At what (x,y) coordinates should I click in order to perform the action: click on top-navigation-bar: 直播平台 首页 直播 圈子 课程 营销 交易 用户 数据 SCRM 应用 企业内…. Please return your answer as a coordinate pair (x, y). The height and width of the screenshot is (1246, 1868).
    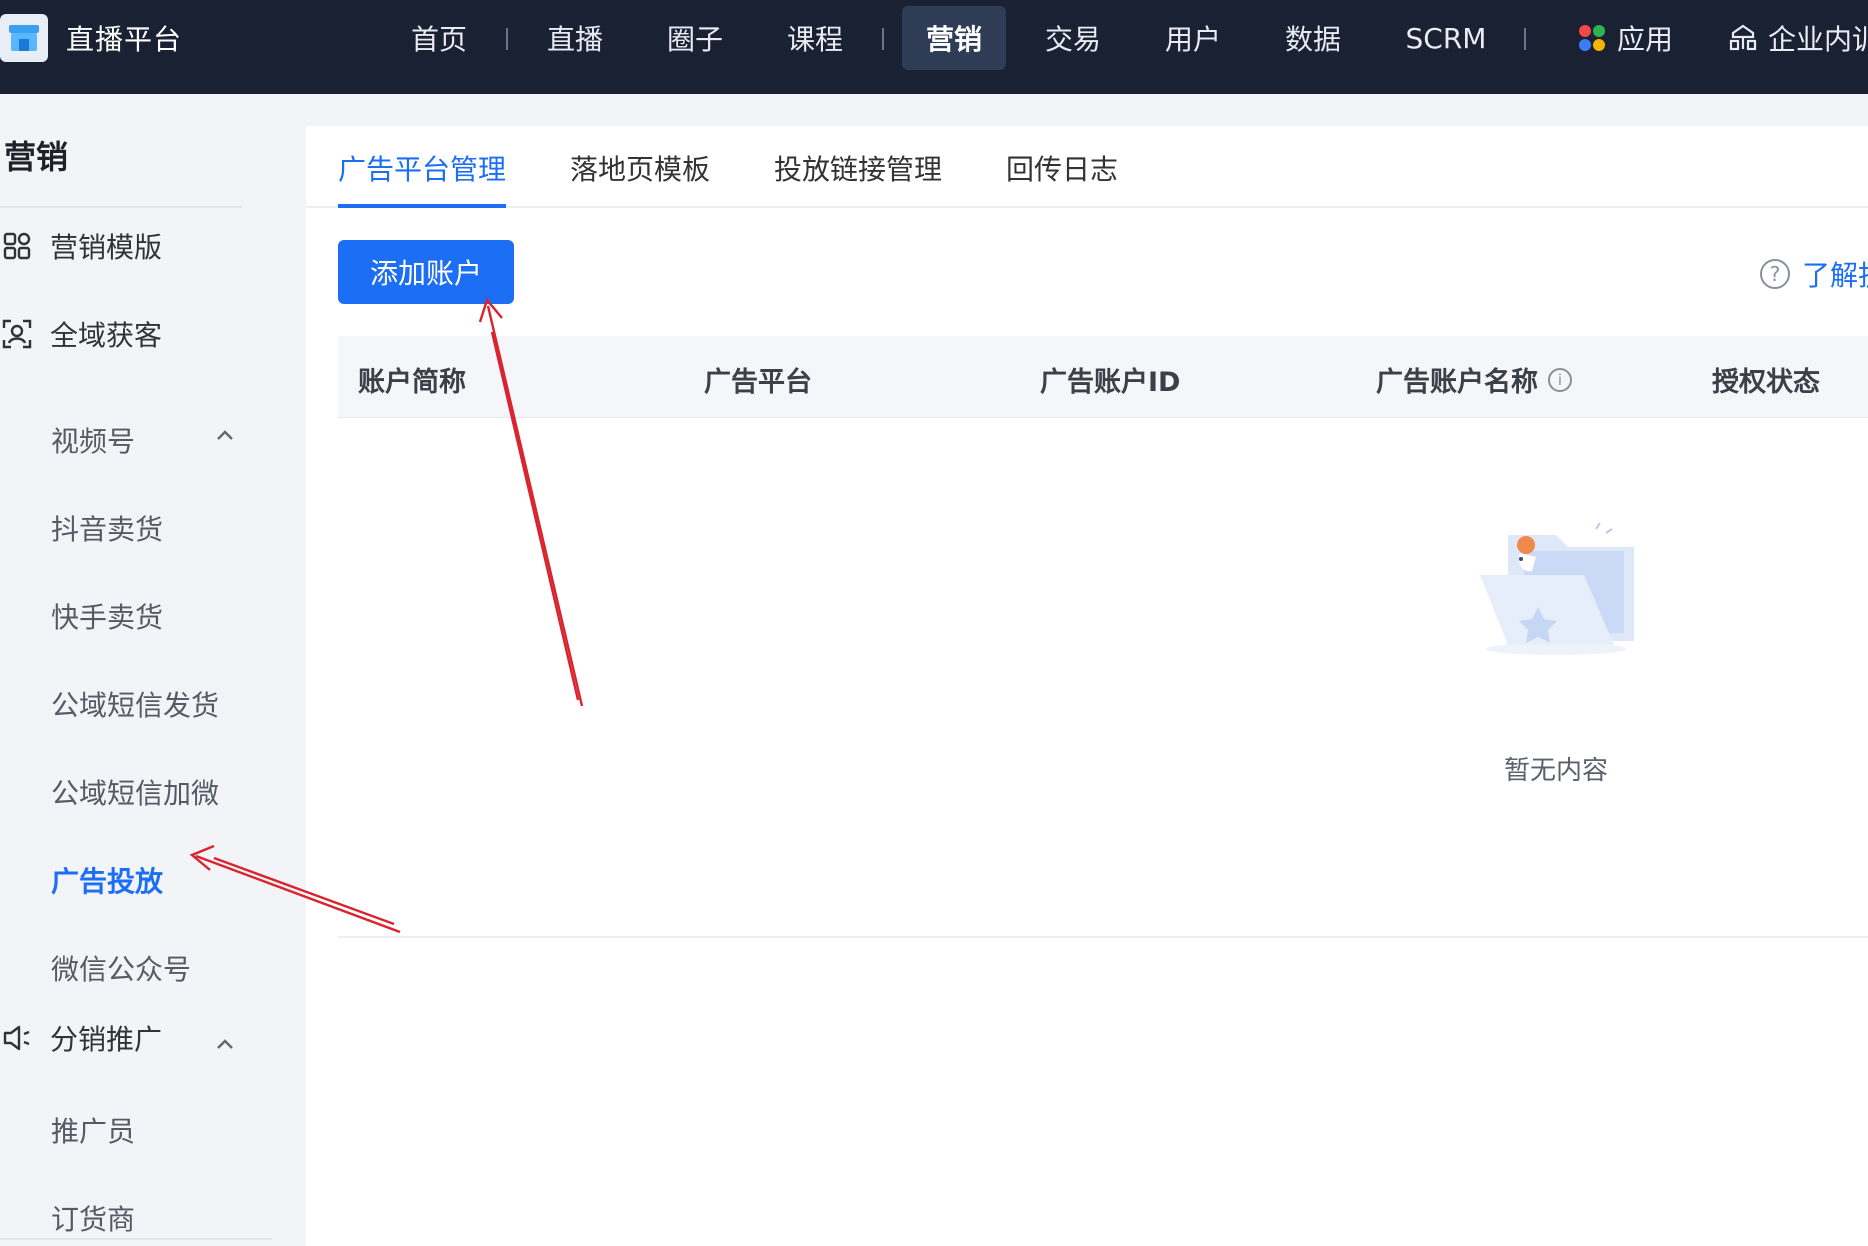
    Looking at the image, I should click on (934, 47).